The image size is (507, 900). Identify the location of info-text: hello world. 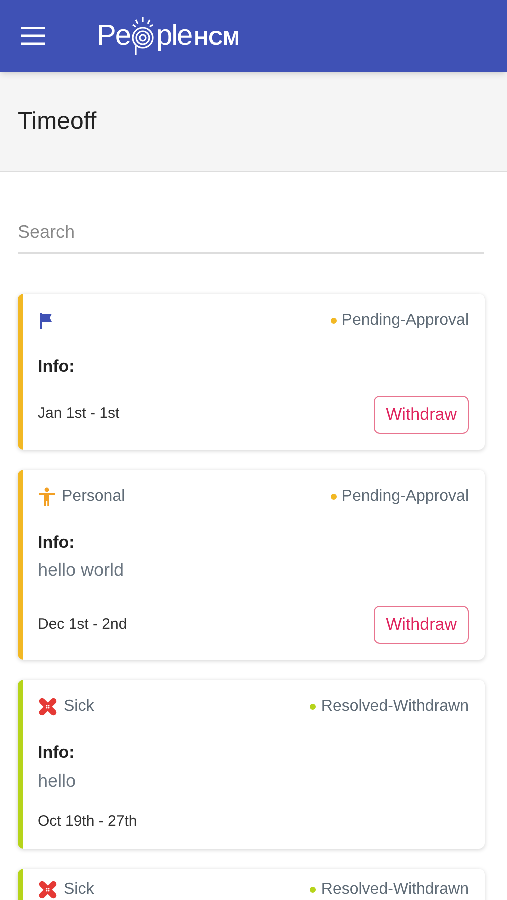
(82, 570).